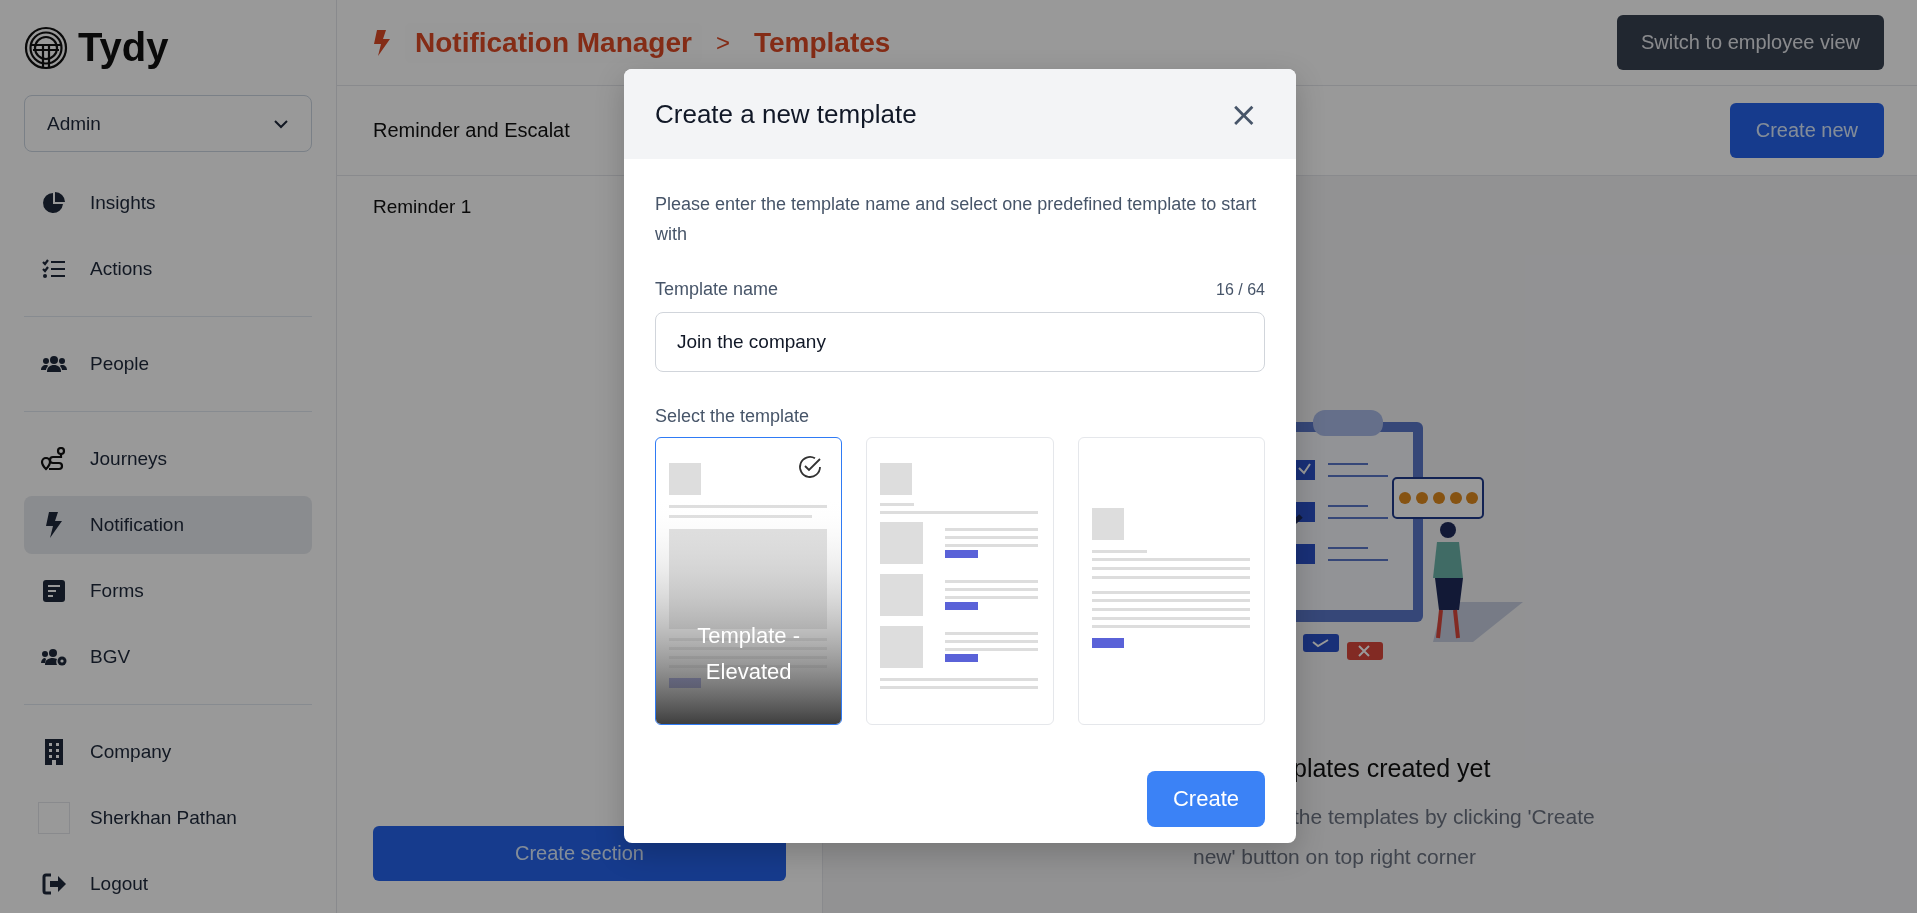 The height and width of the screenshot is (913, 1917). Describe the element at coordinates (382, 42) in the screenshot. I see `lightning-bolt-icon` at that location.